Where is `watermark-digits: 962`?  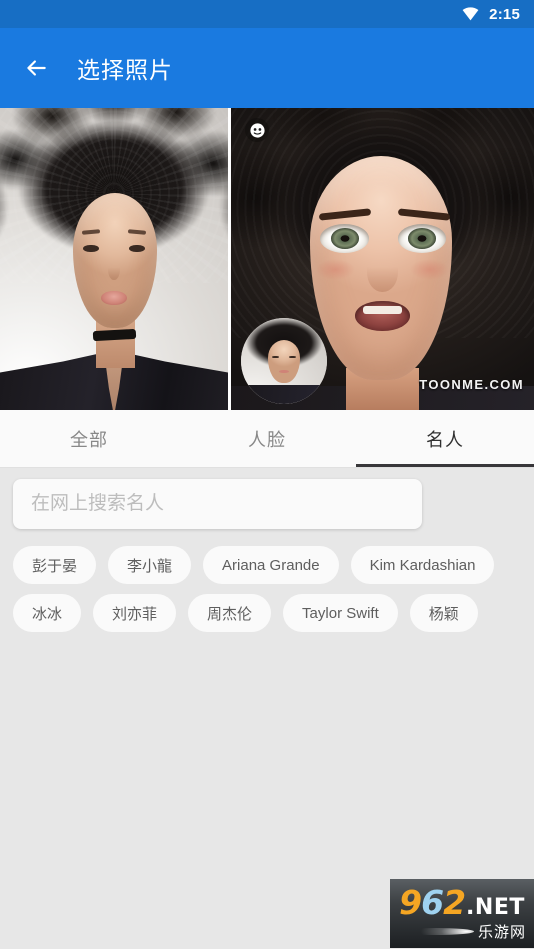
watermark-digits: 962 is located at coordinates (432, 902).